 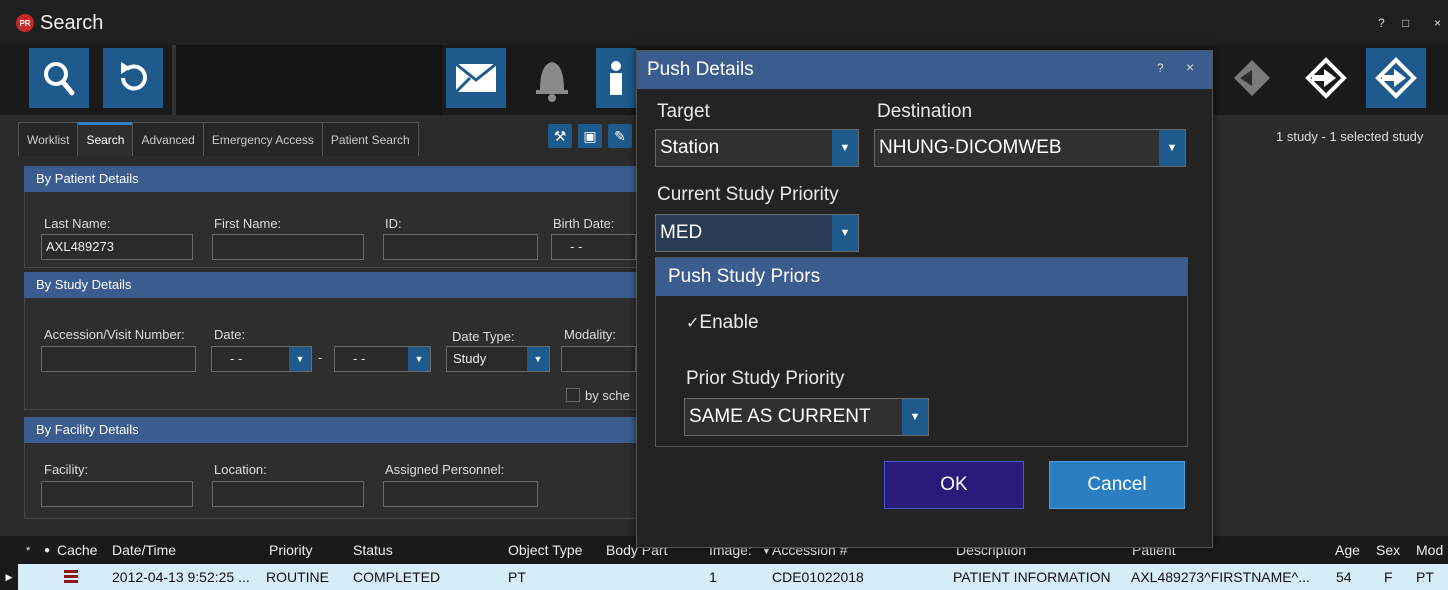 I want to click on grid-col-cache: Cache, so click(x=77, y=550).